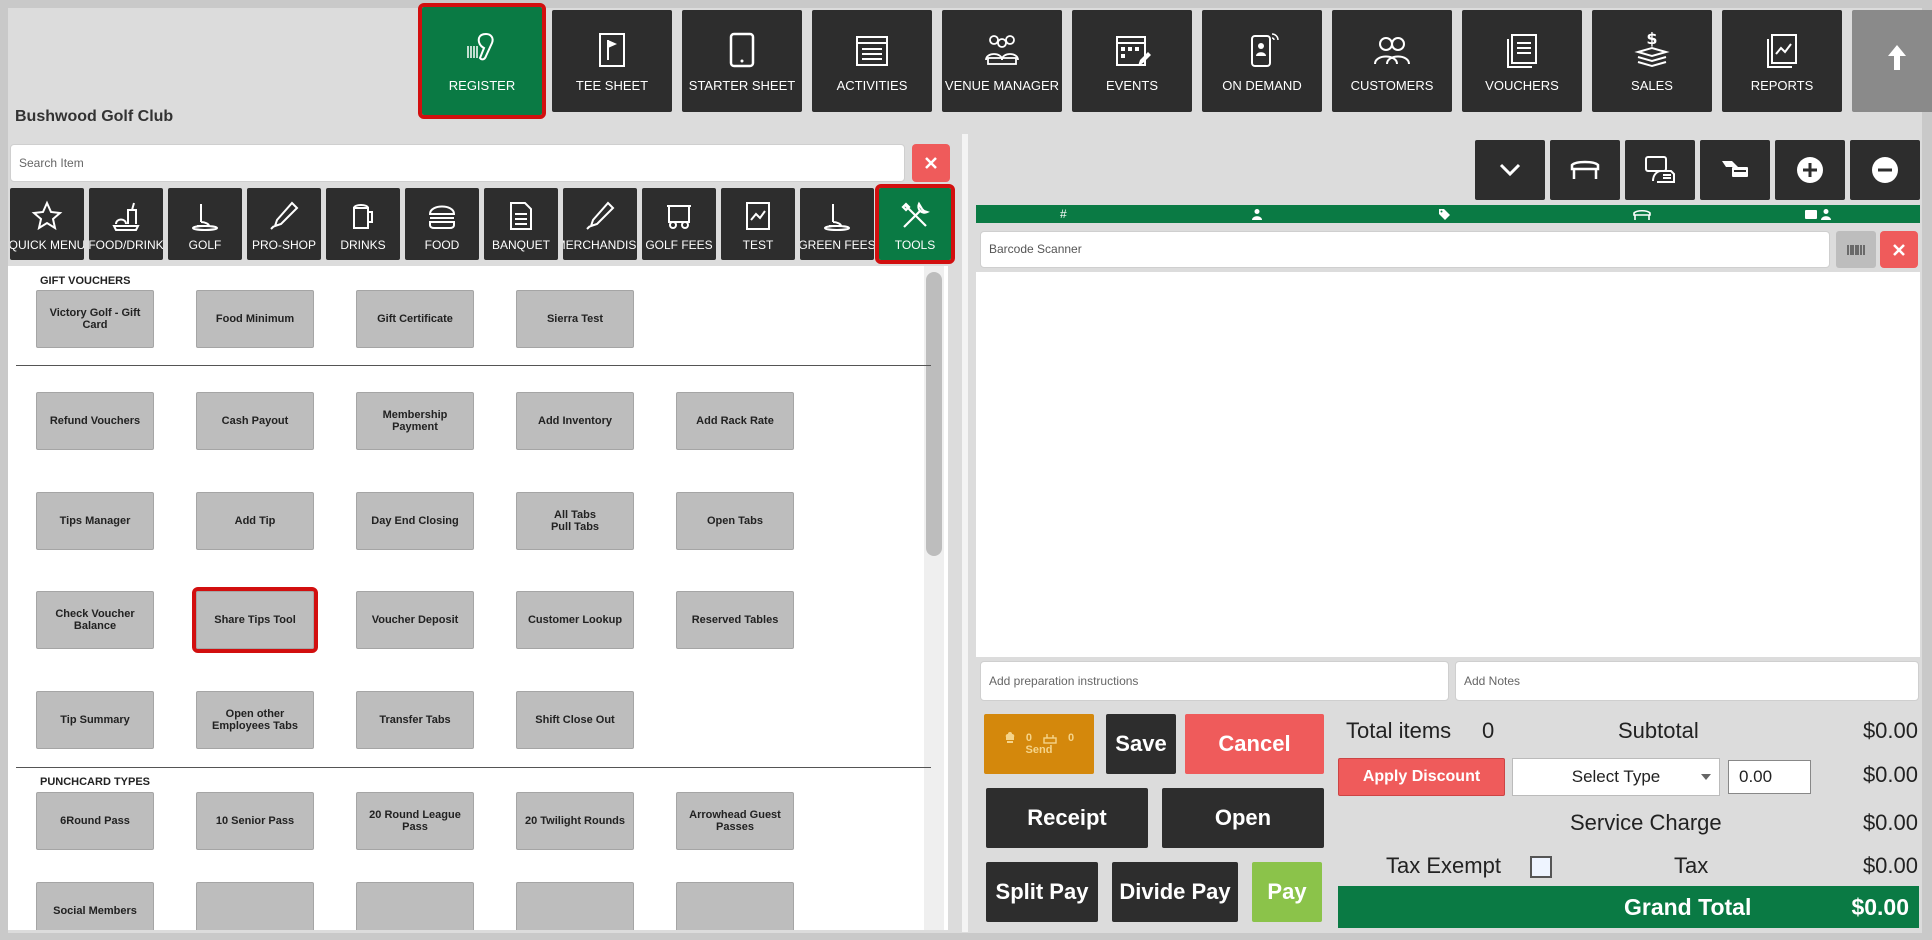  I want to click on item-tile: Cash Payout, so click(255, 421).